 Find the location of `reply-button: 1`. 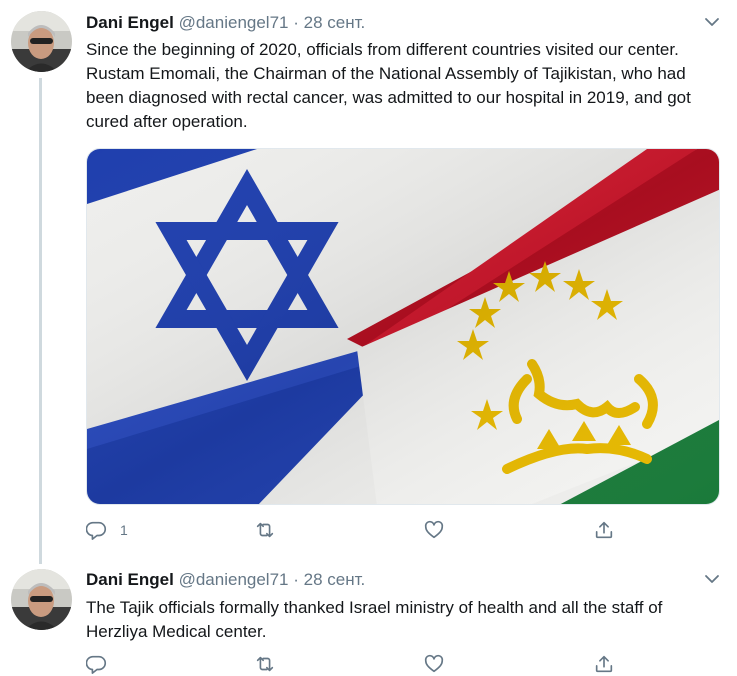

reply-button: 1 is located at coordinates (107, 530).